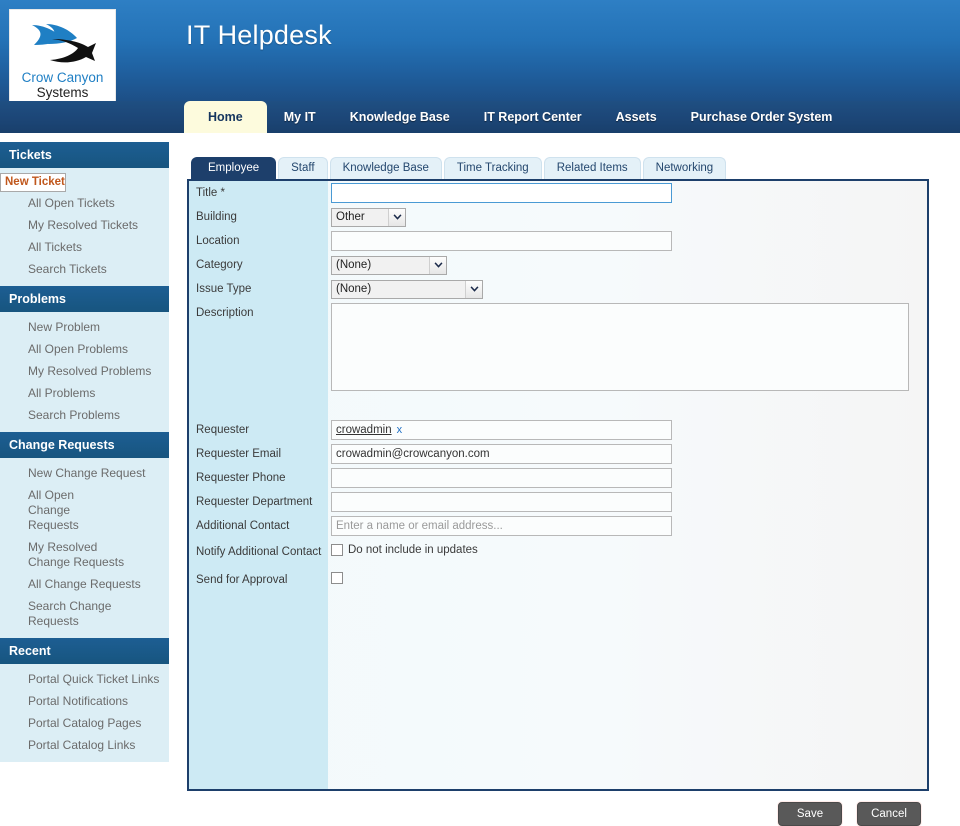 This screenshot has height=826, width=960. Describe the element at coordinates (492, 168) in the screenshot. I see `tab-time-tracking: Time Tracking` at that location.